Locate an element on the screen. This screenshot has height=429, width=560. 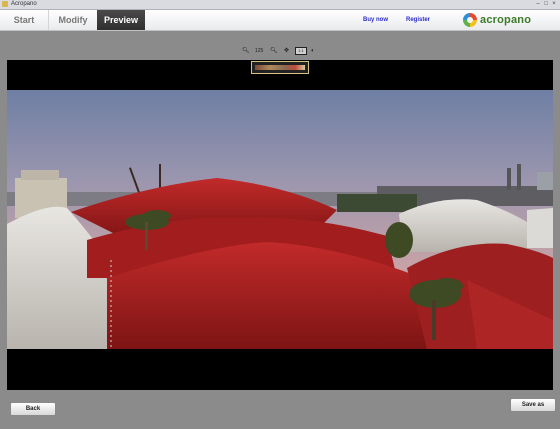
zoom-in-icon: 🔍︎ is located at coordinates (274, 51).